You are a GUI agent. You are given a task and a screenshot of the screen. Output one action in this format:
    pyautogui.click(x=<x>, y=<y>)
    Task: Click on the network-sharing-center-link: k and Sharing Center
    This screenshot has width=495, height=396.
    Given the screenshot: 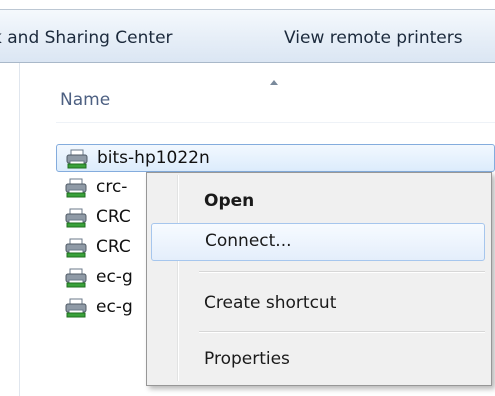 What is the action you would take?
    pyautogui.click(x=86, y=38)
    